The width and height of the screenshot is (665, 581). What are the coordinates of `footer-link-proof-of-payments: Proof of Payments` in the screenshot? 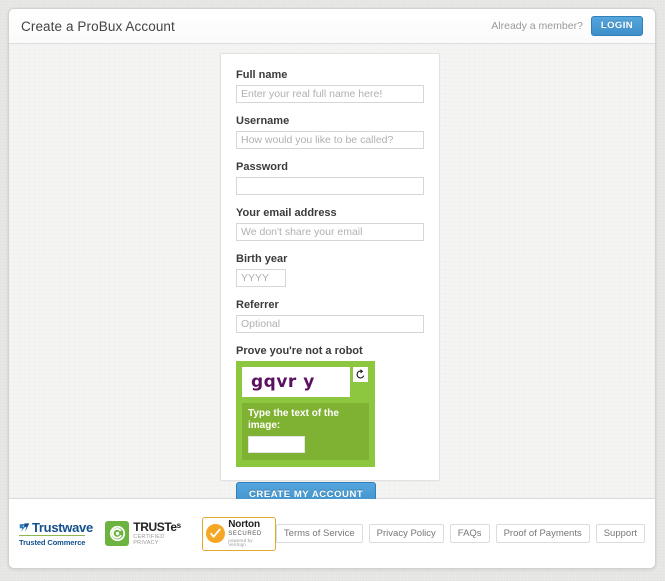 It's located at (542, 533).